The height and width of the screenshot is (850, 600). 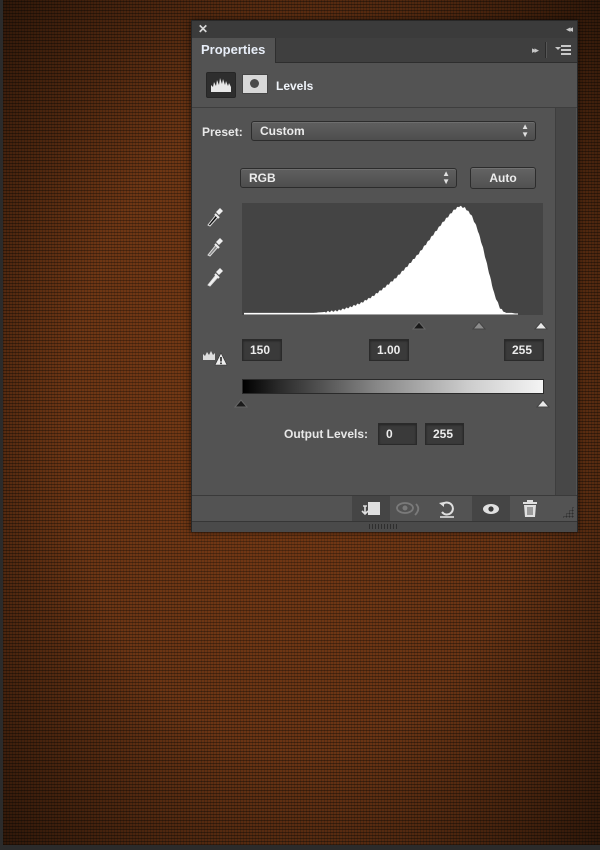 I want to click on channel-select: RGB ▲ ▼, so click(x=348, y=178).